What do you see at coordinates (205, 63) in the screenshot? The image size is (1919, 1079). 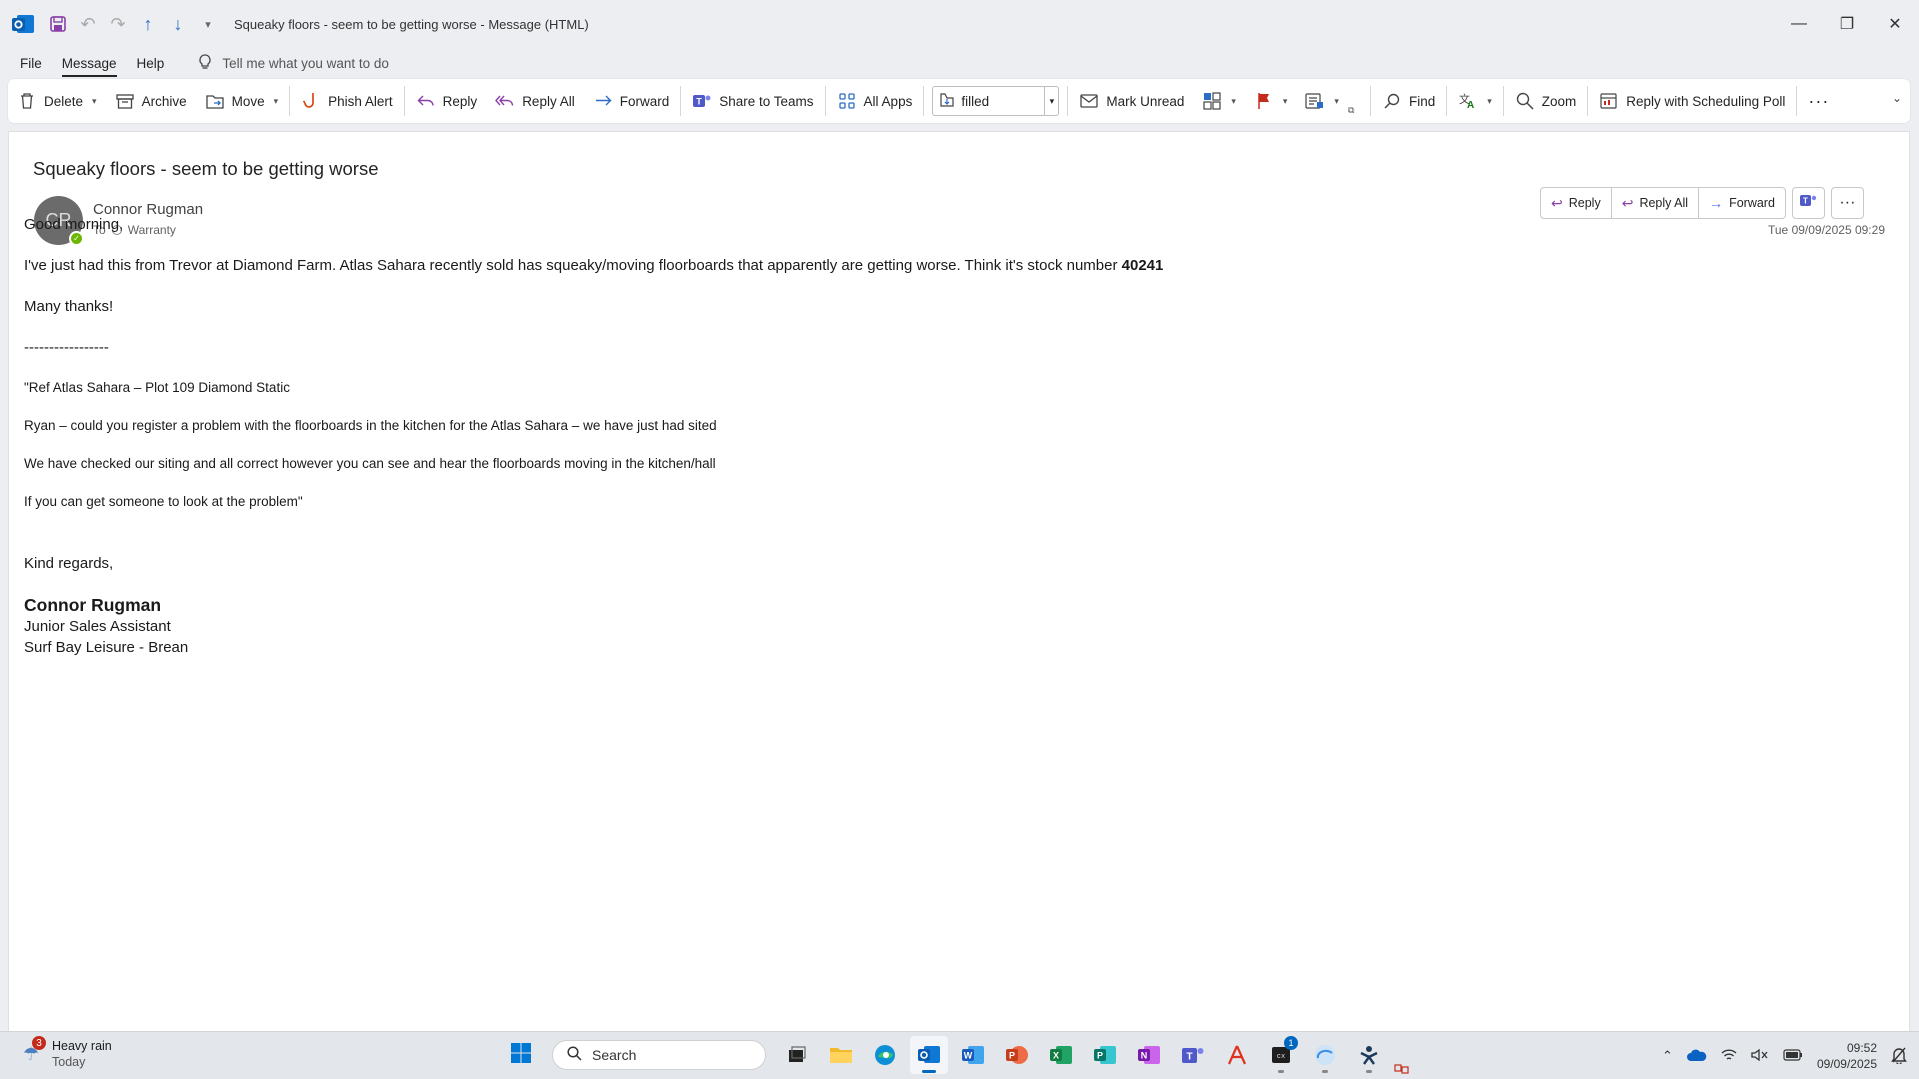 I see `lightbulb-icon` at bounding box center [205, 63].